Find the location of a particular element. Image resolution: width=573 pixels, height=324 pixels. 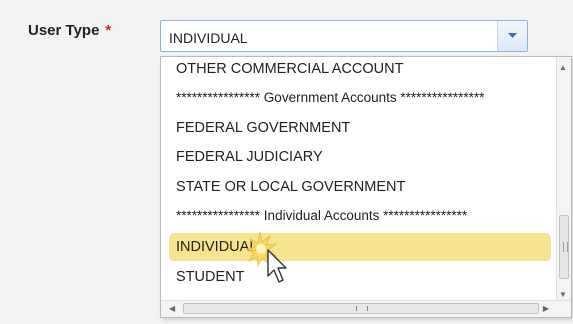

vertical-scroll-thumb is located at coordinates (564, 247).